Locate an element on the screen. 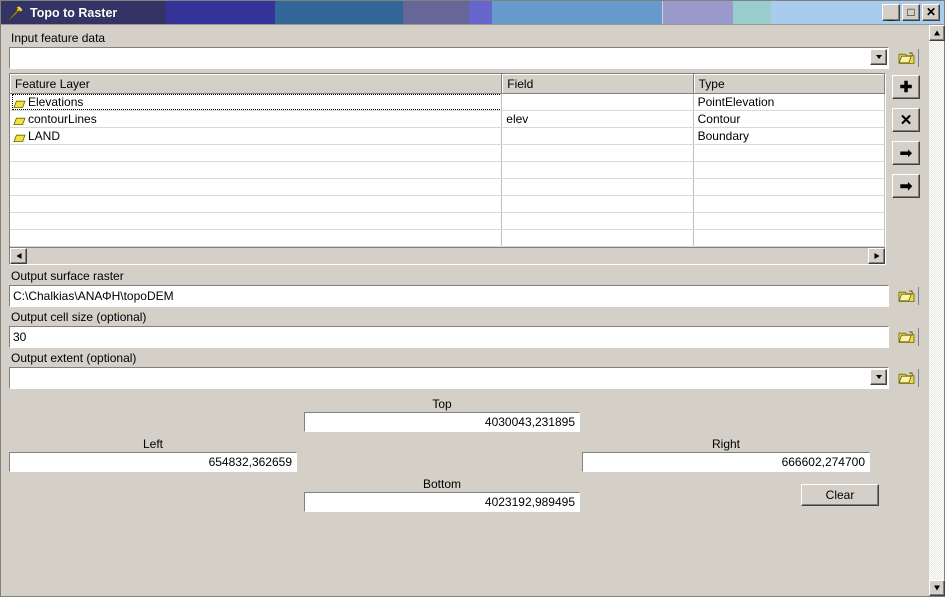 The height and width of the screenshot is (597, 945). move-down-button: ➡ is located at coordinates (906, 186).